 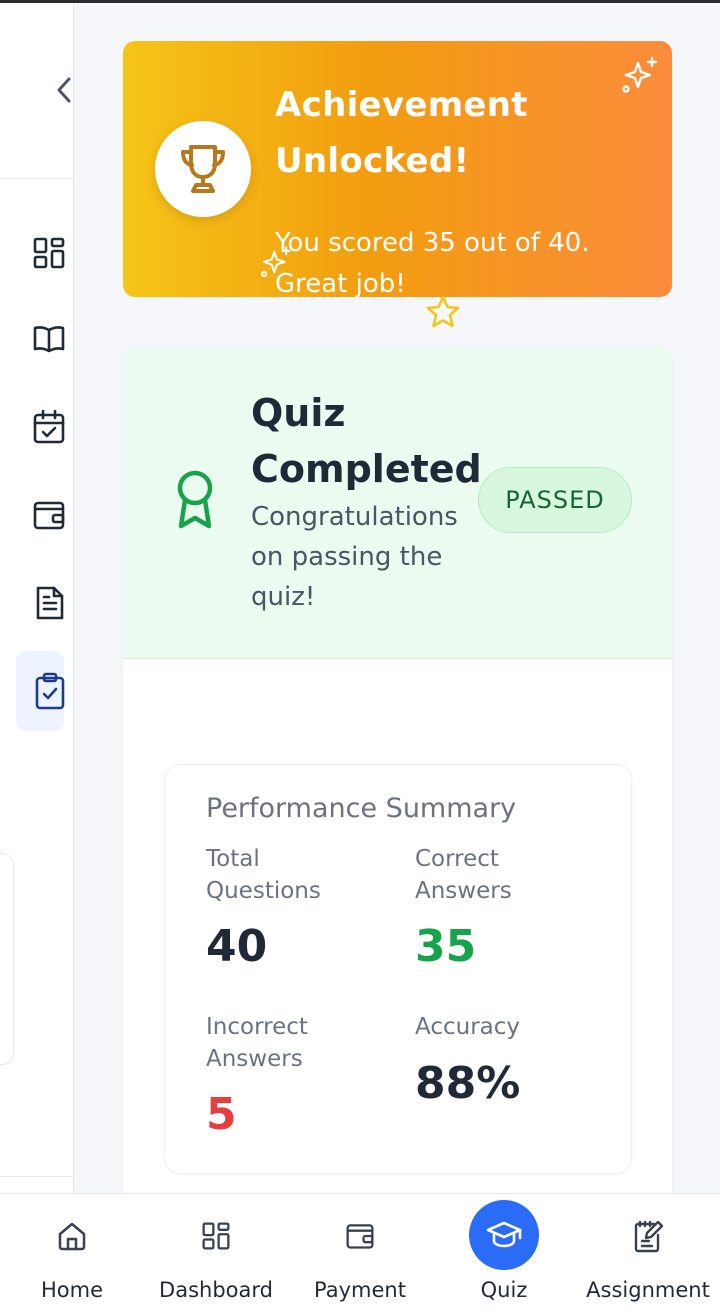 I want to click on sidebar-item-quiz, so click(x=40, y=691).